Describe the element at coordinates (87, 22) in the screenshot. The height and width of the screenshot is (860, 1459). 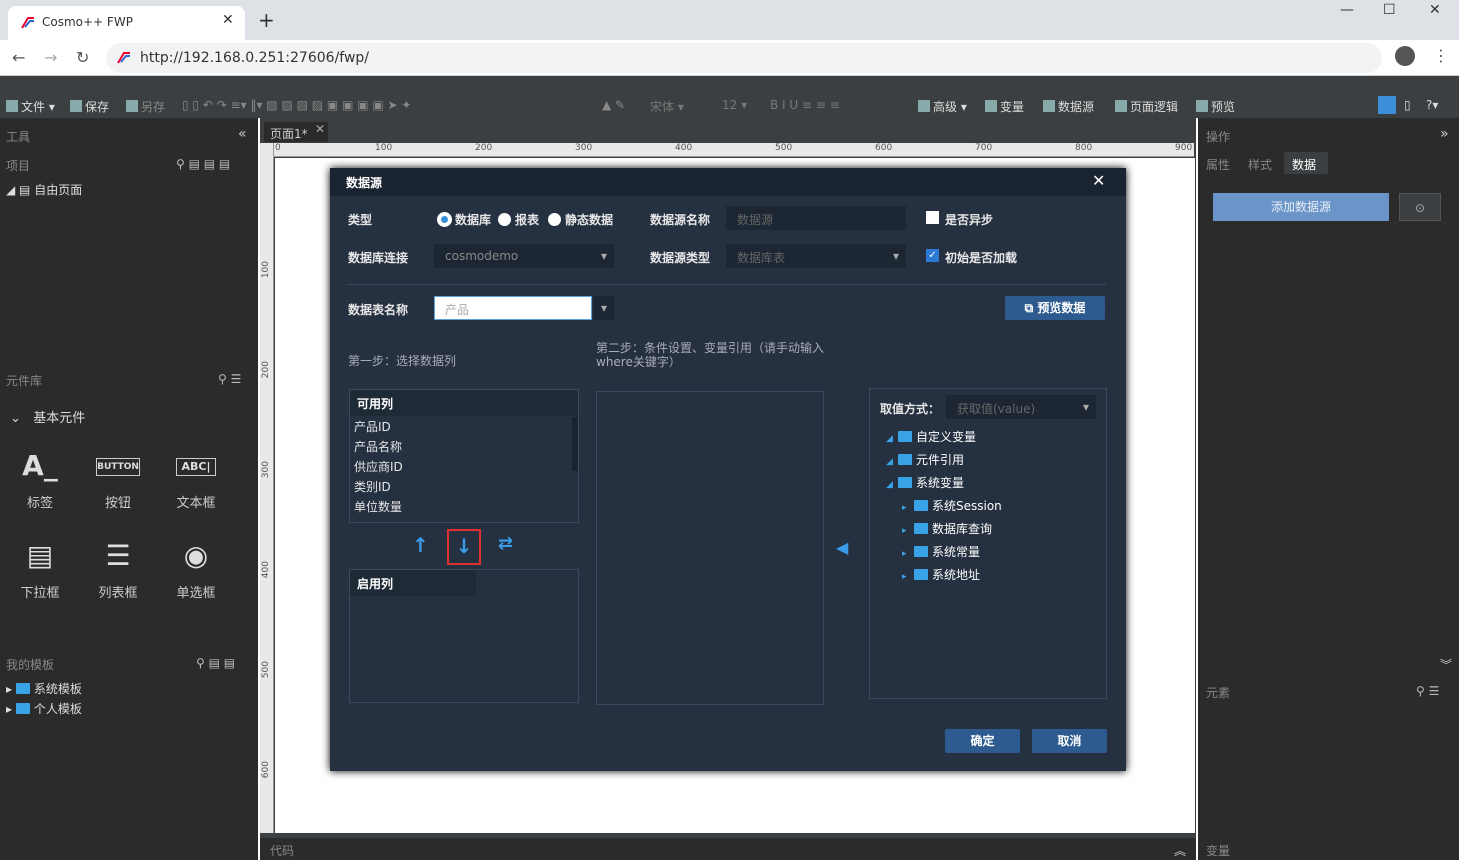
I see `tab-title: Cosmo++ FWP` at that location.